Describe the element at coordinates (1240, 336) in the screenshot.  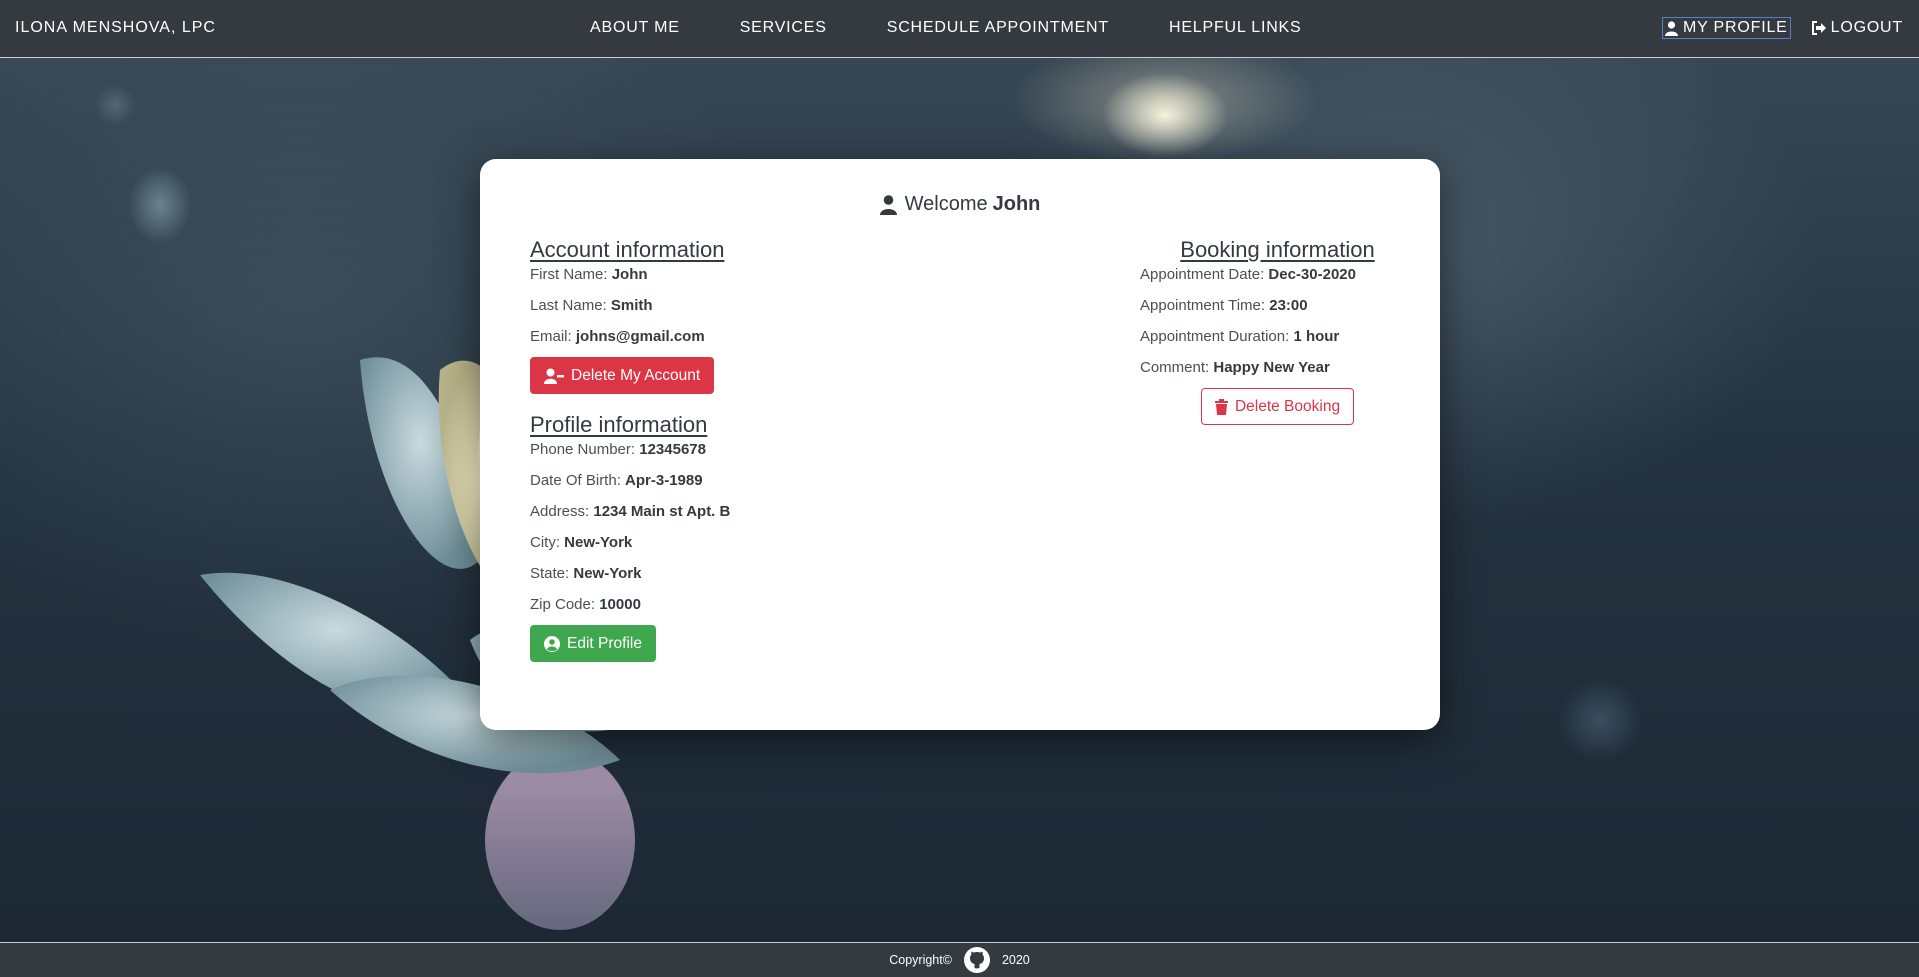
I see `appointment-duration-field: Appointment Duration: 1 hour` at that location.